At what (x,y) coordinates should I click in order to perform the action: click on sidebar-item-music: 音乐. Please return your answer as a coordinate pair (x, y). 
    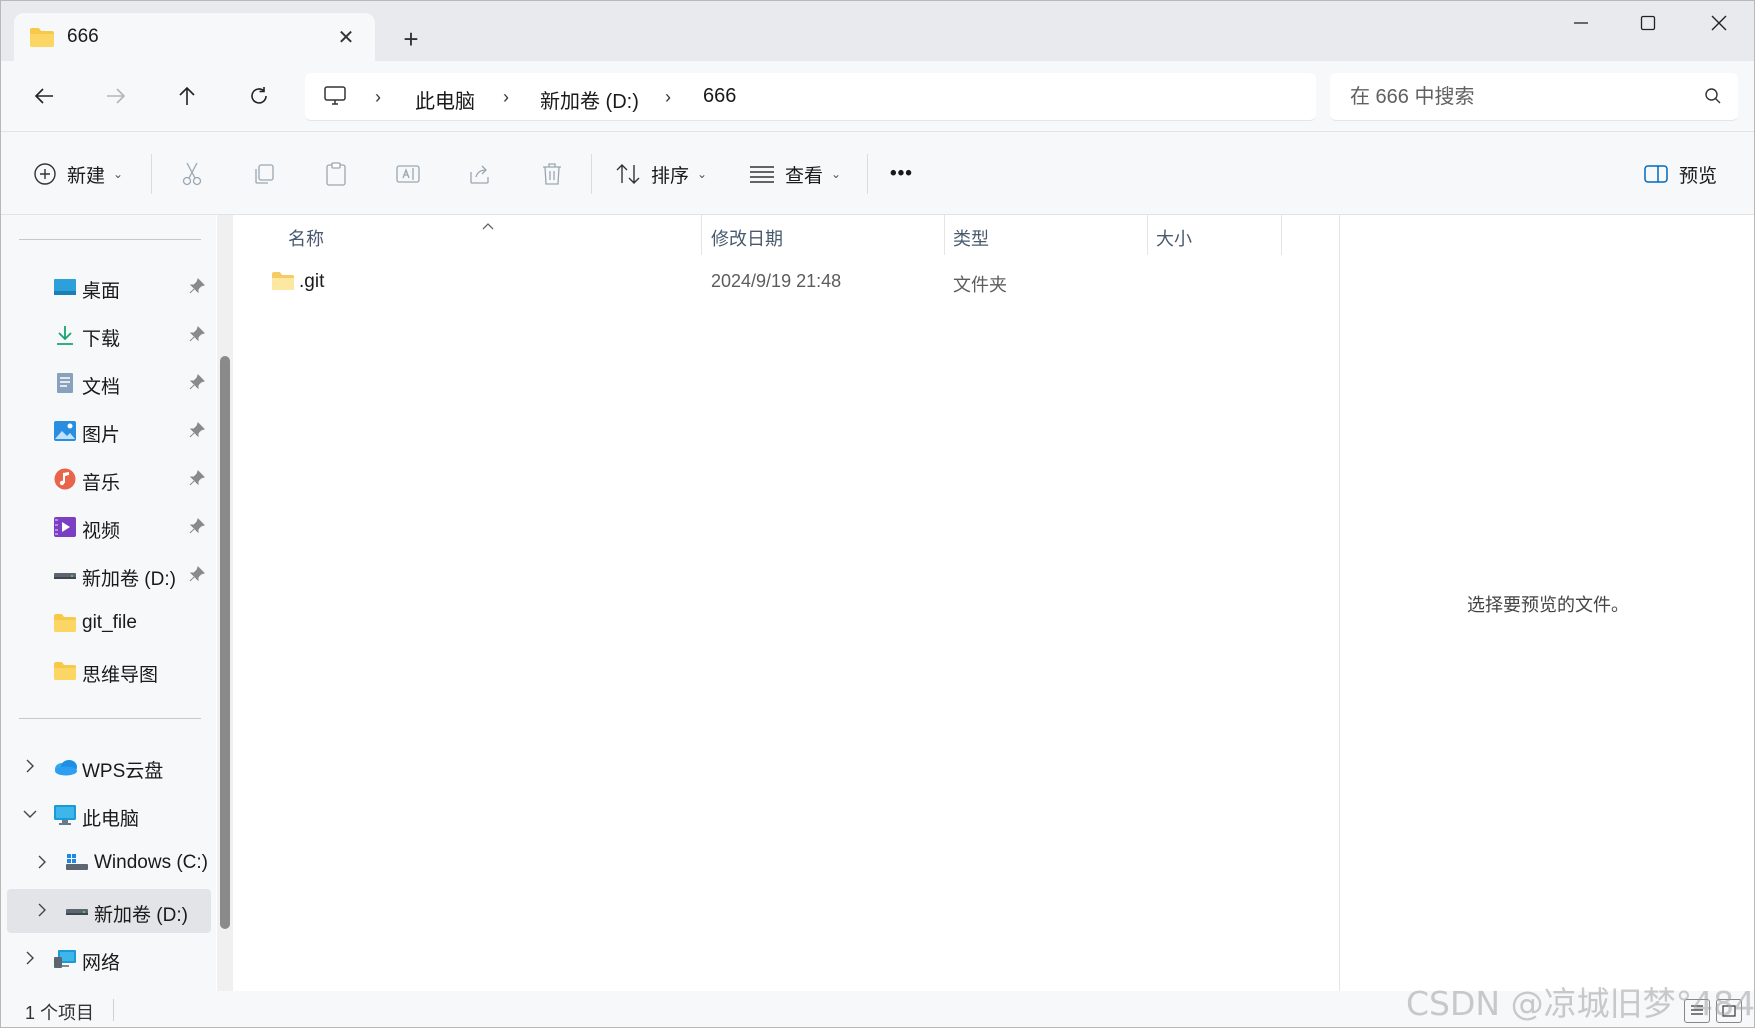
    Looking at the image, I should click on (109, 479).